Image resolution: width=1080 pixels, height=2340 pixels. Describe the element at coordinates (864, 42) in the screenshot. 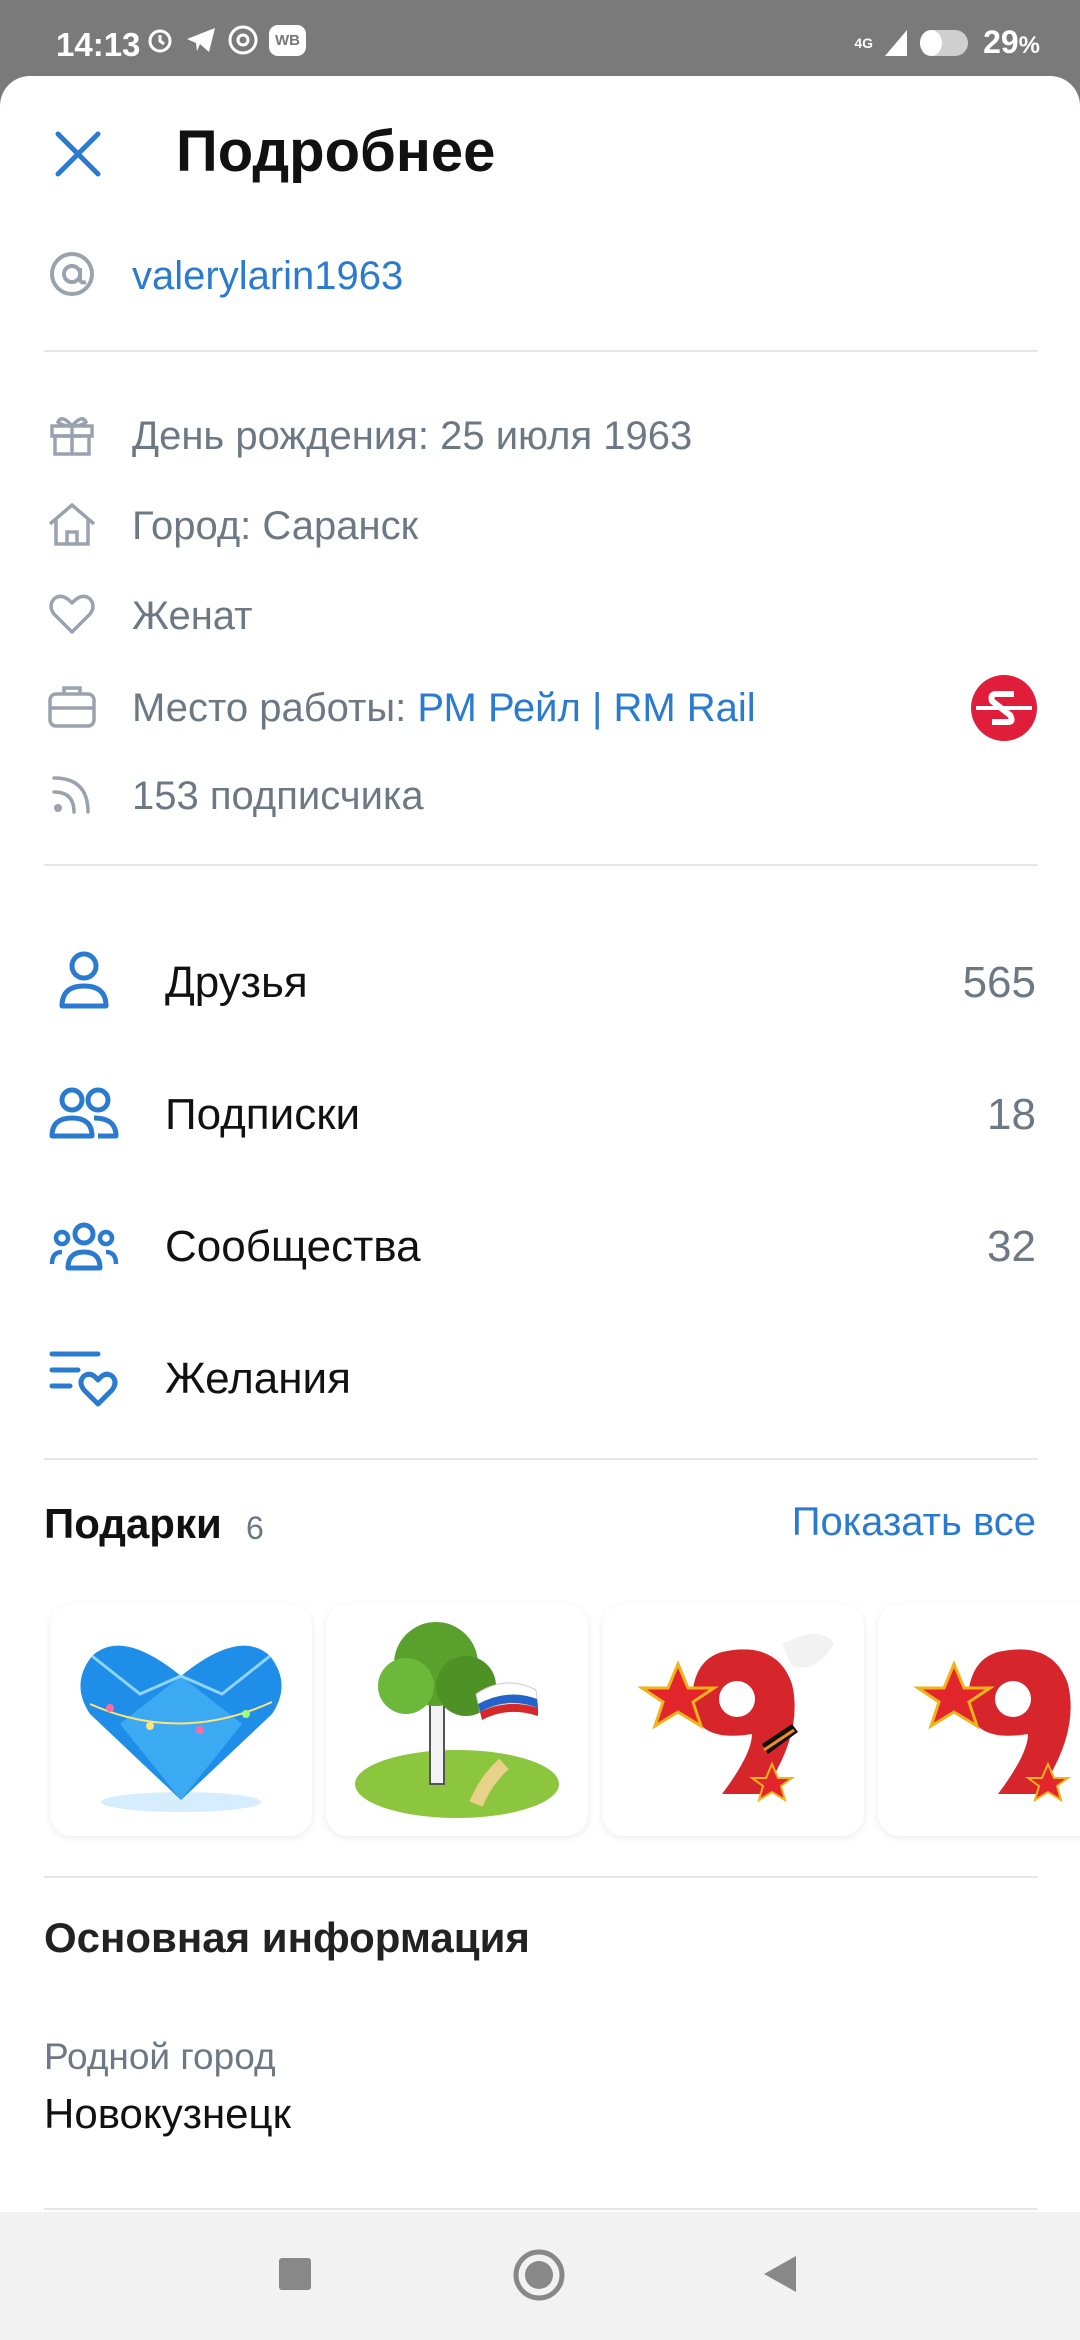

I see `network-label: 4G` at that location.